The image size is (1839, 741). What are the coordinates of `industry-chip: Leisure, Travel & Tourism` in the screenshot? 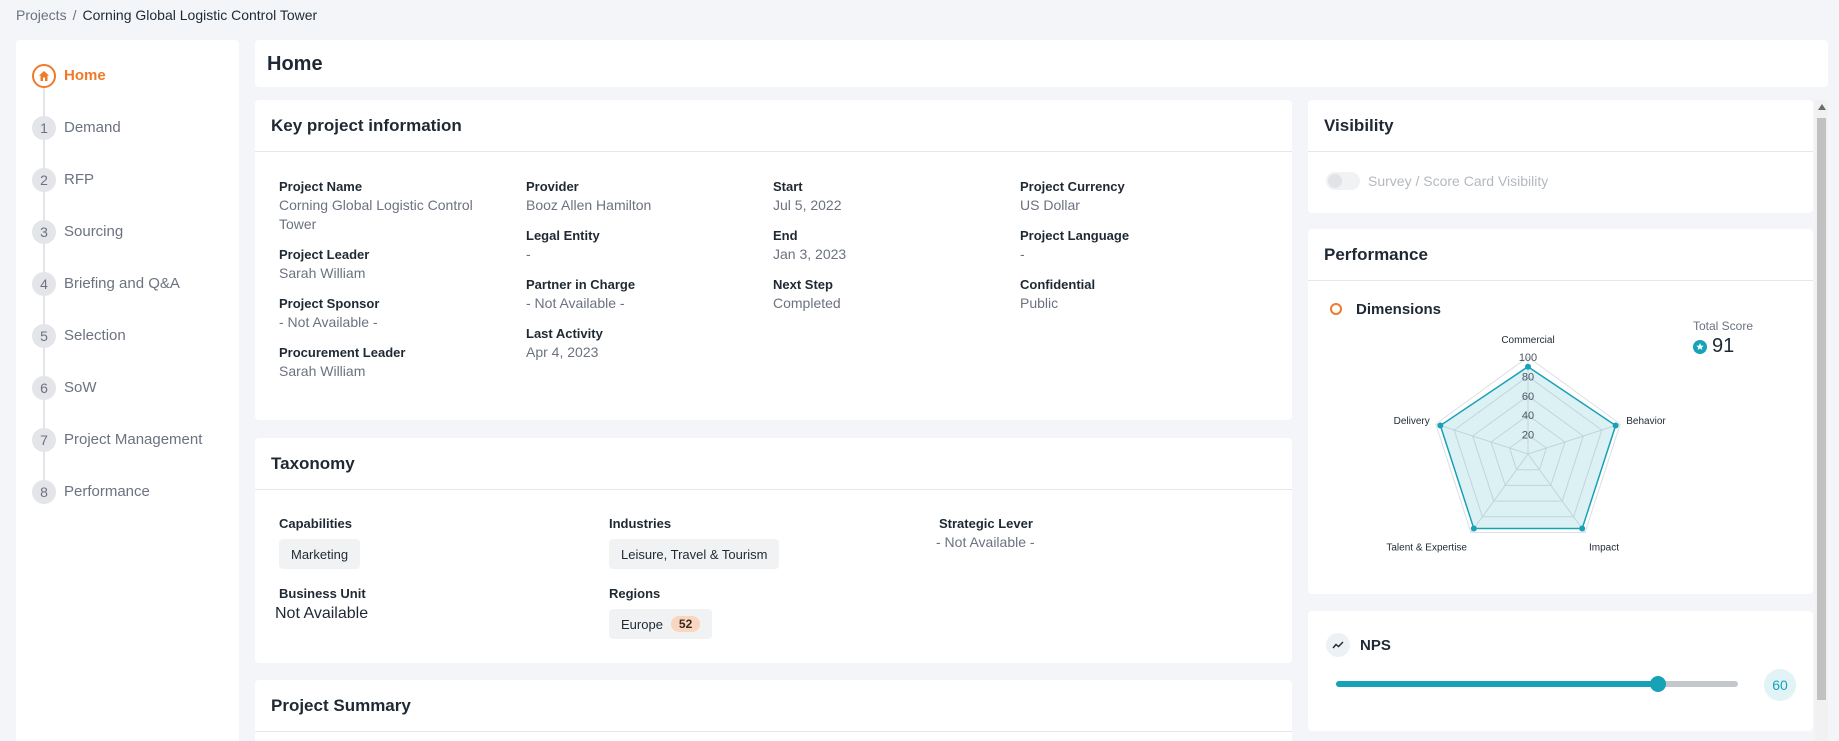 It's located at (694, 554).